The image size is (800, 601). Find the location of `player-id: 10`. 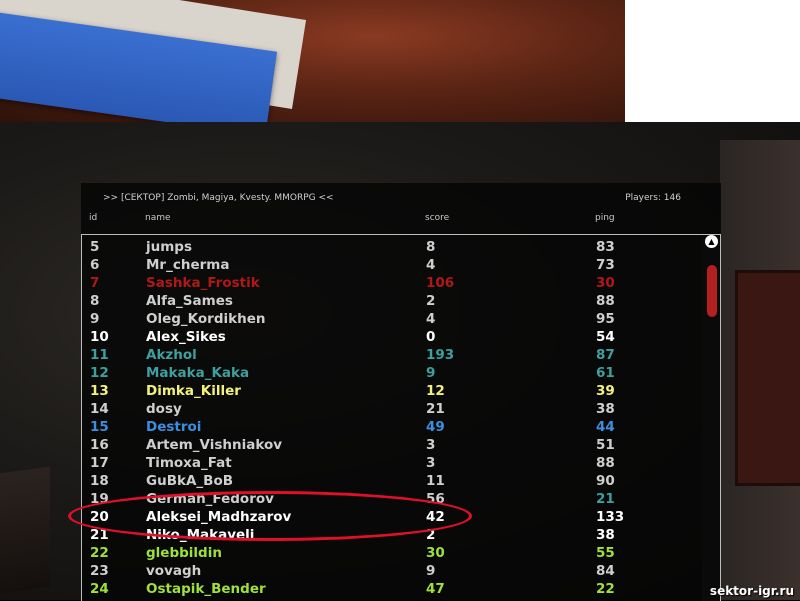

player-id: 10 is located at coordinates (99, 337).